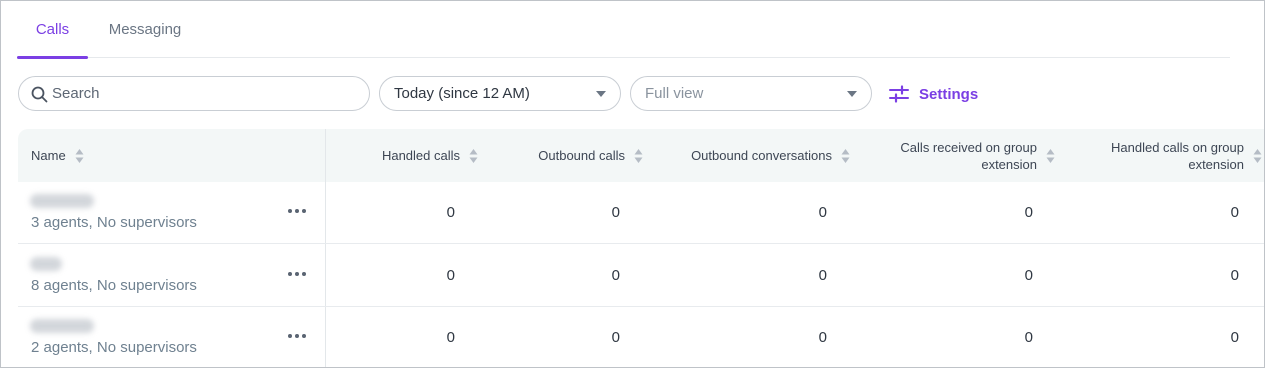 The width and height of the screenshot is (1265, 368). I want to click on tab-calls: Calls, so click(52, 30).